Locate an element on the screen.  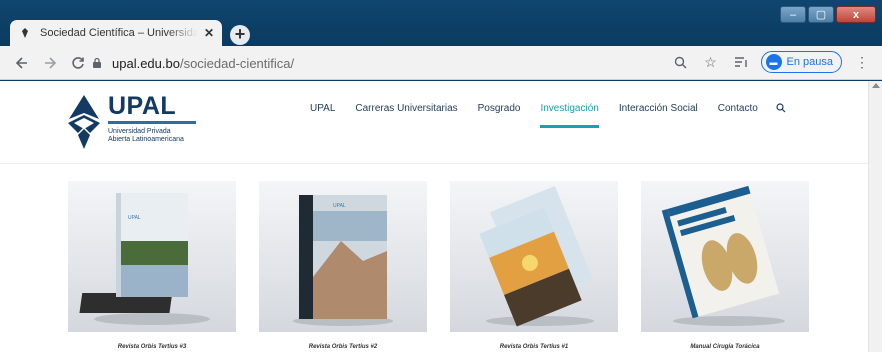
reload-icon is located at coordinates (78, 62).